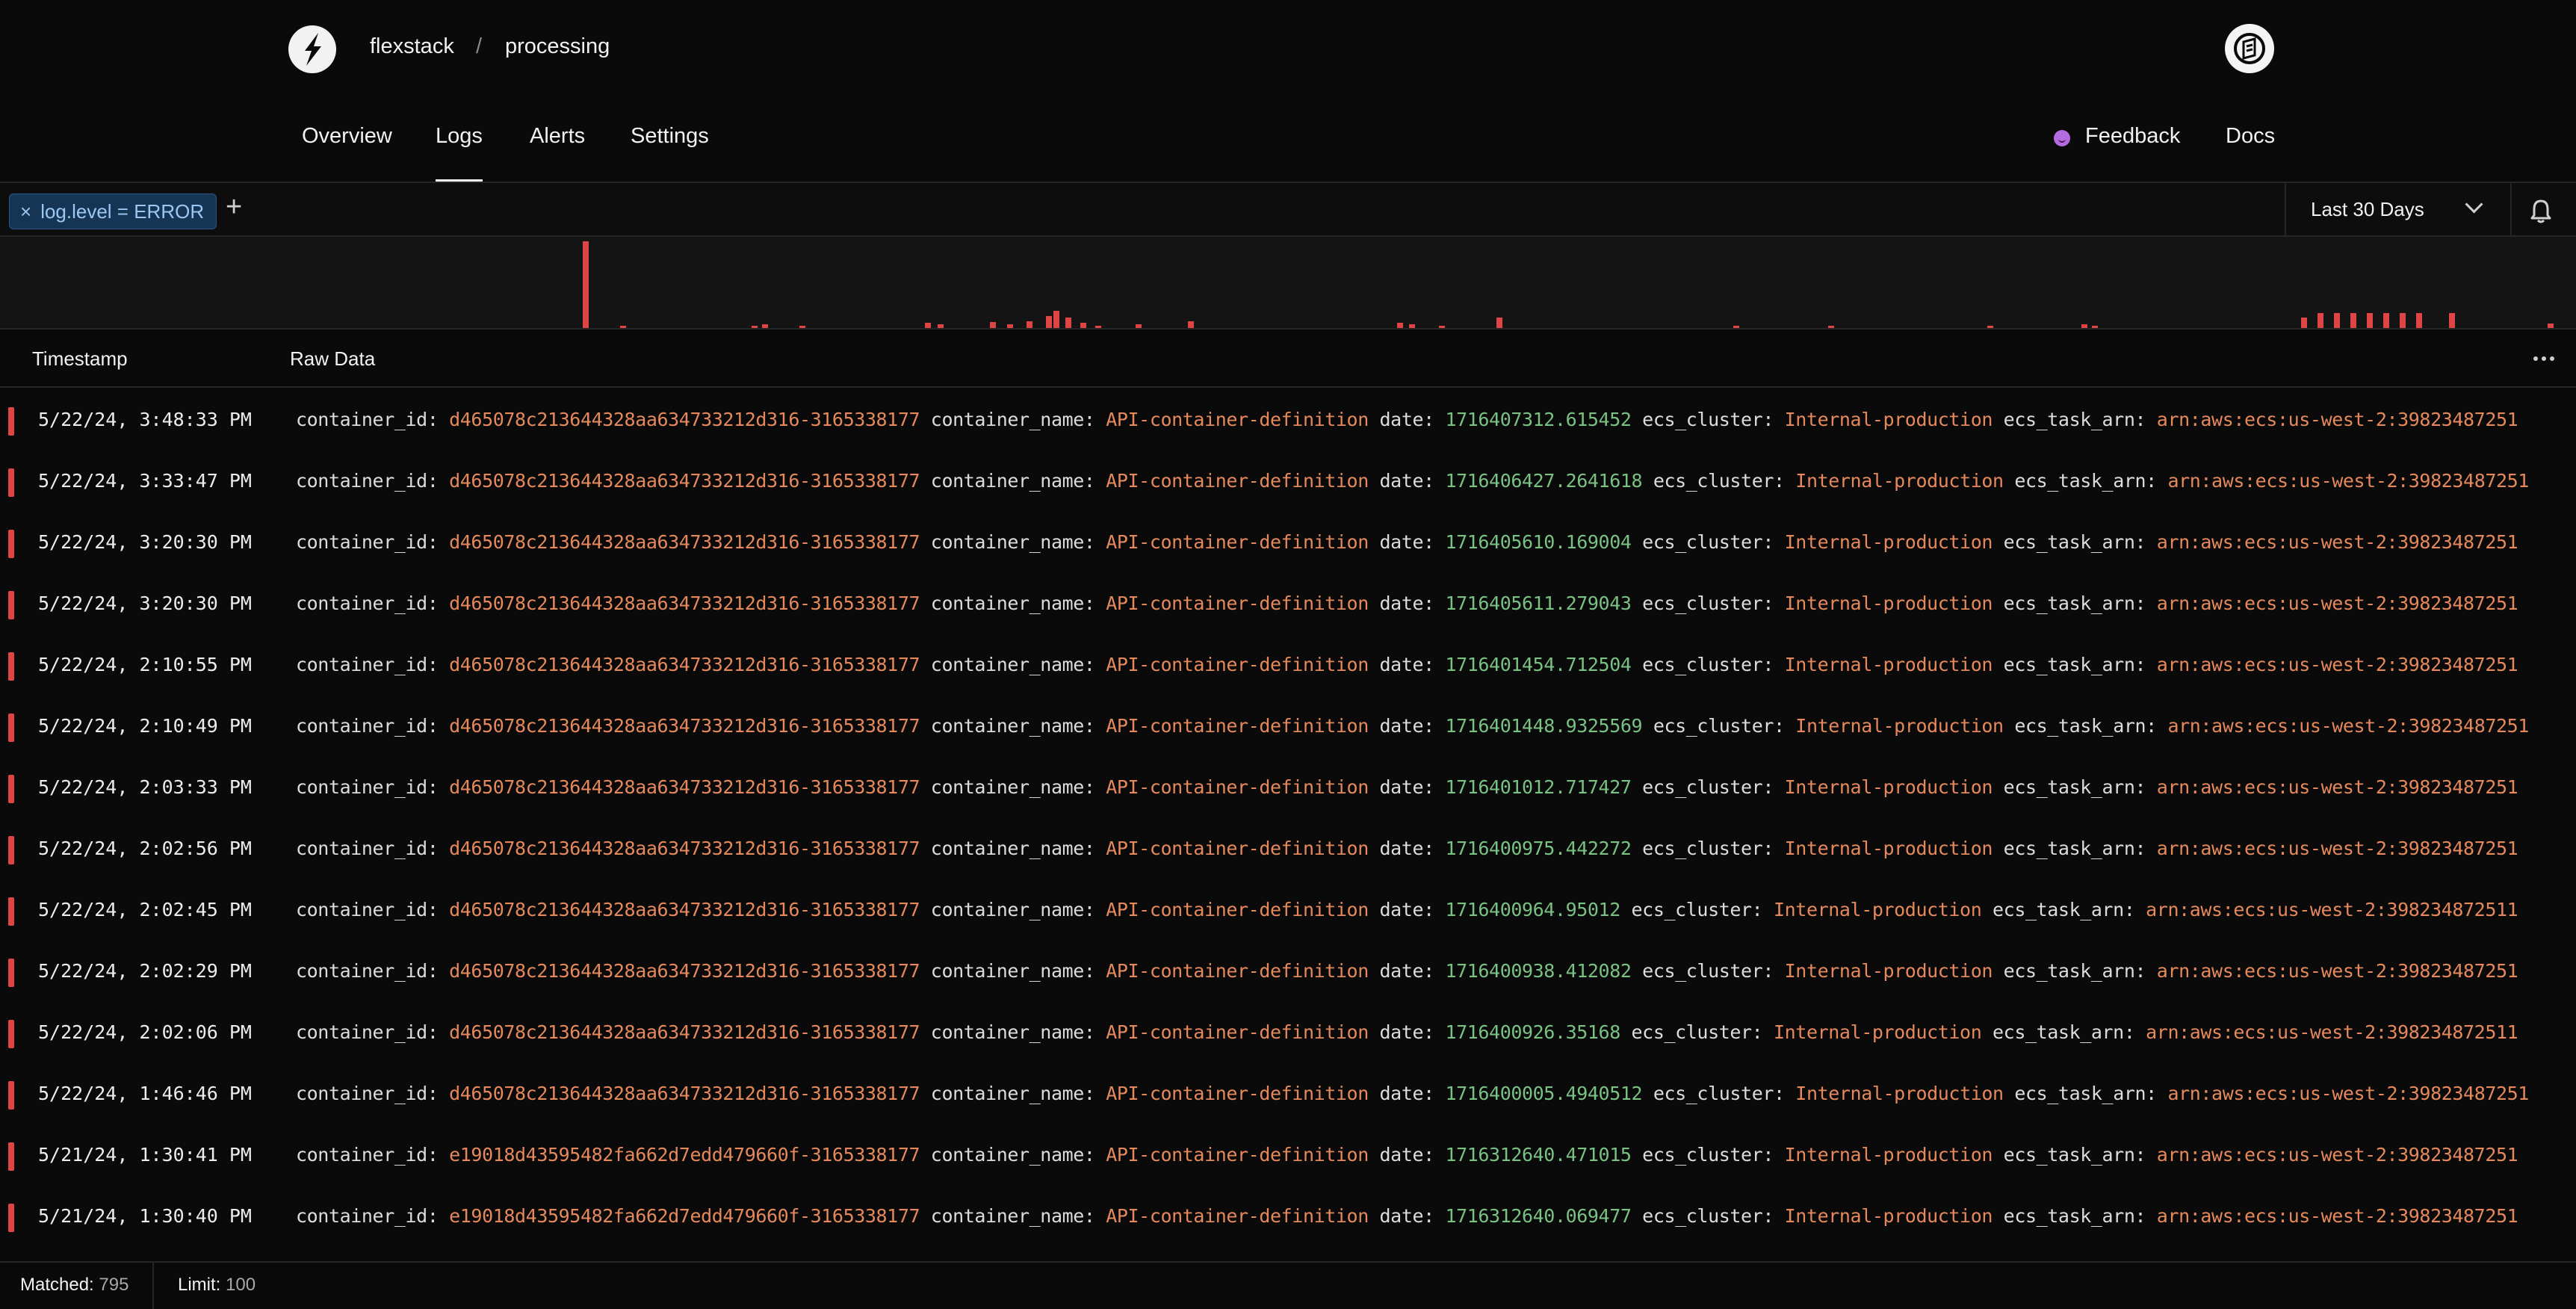 The height and width of the screenshot is (1309, 2576). Describe the element at coordinates (670, 136) in the screenshot. I see `tab-settings: Settings` at that location.